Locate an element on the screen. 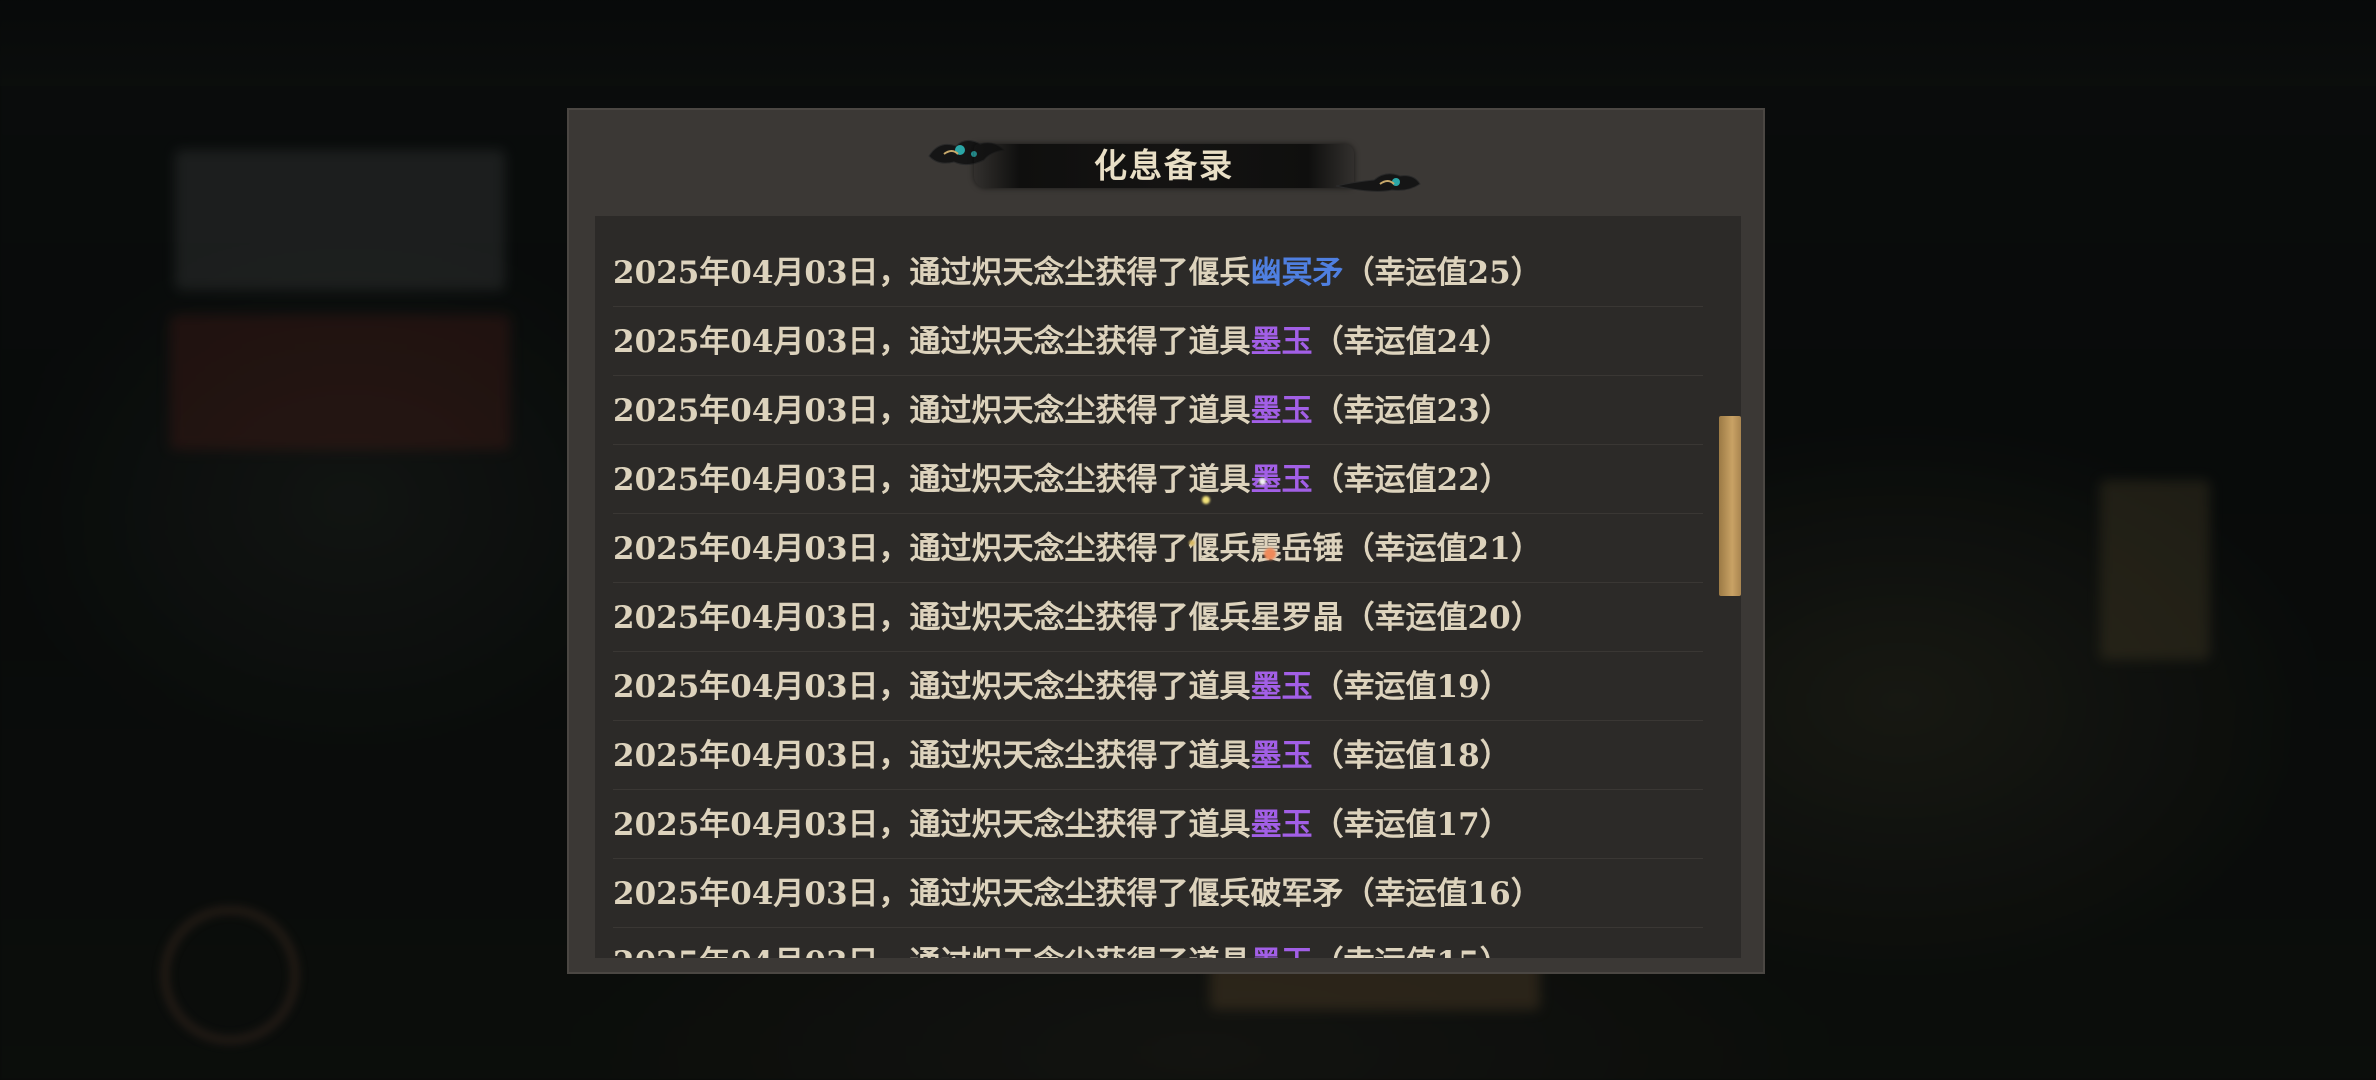  record-row: 2025年04月03日，通过炽天念尘获得了偃兵幽冥矛（幸运值25） is located at coordinates (1158, 273).